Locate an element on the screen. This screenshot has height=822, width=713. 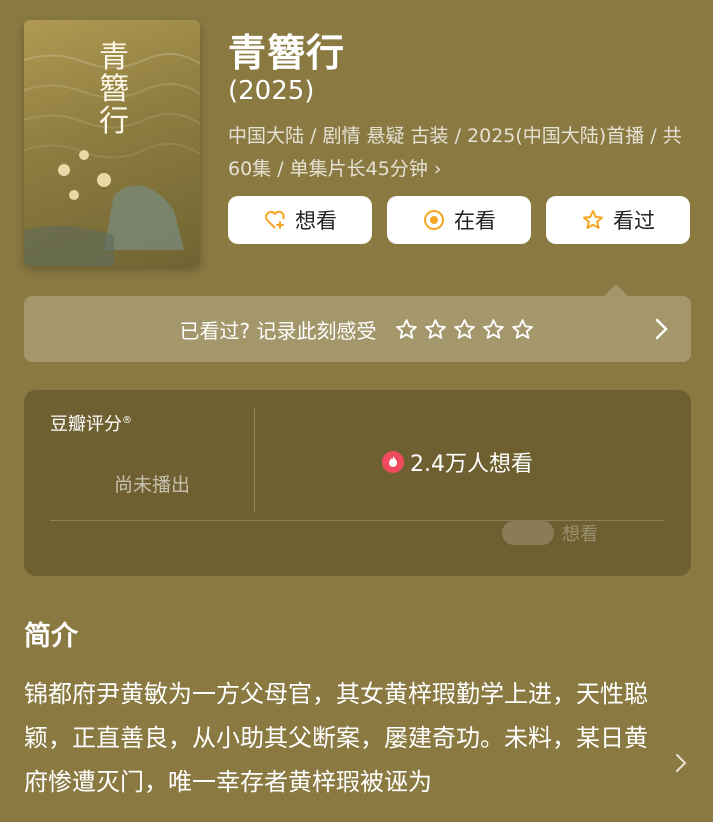
avatar is located at coordinates (528, 533).